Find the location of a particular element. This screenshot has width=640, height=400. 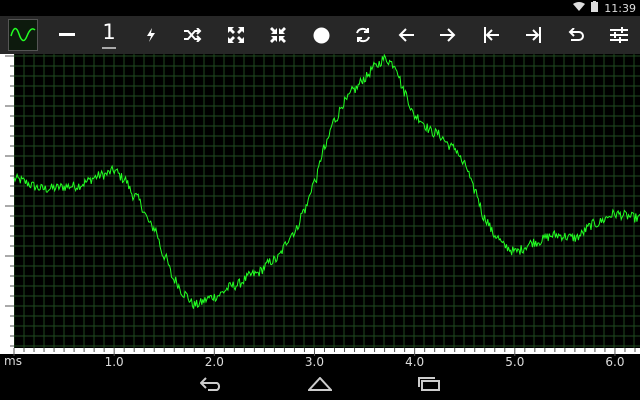

refresh-icon is located at coordinates (363, 35).